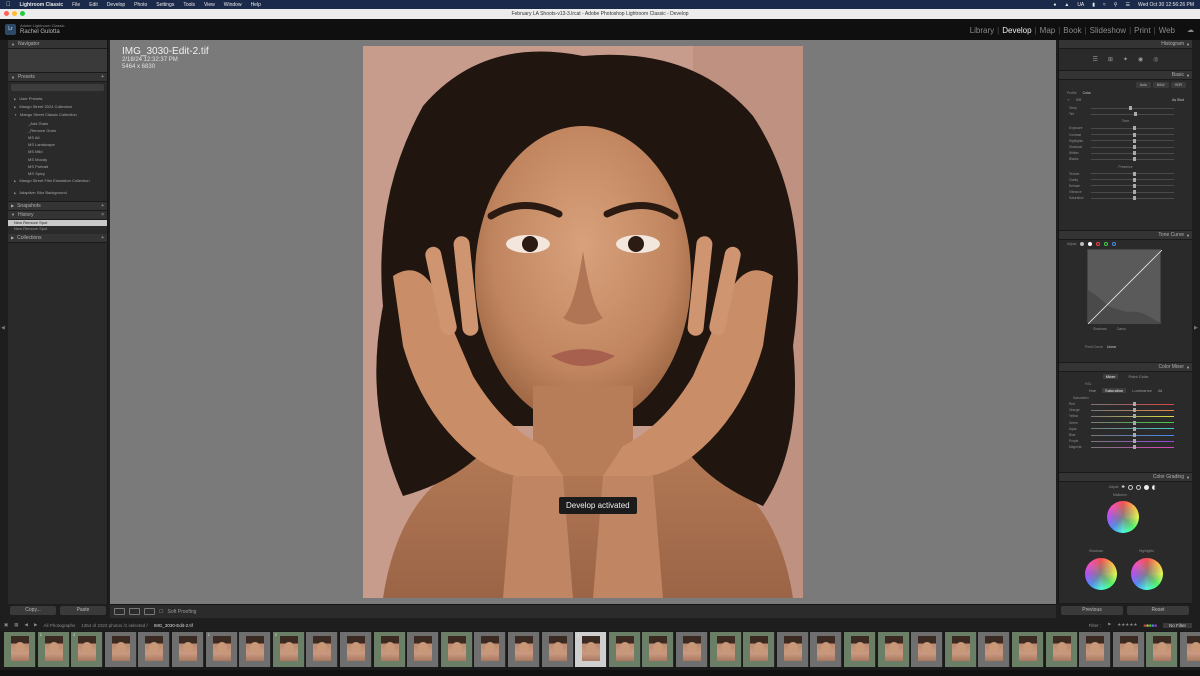  Describe the element at coordinates (1158, 610) in the screenshot. I see `reset-button: Reset` at that location.